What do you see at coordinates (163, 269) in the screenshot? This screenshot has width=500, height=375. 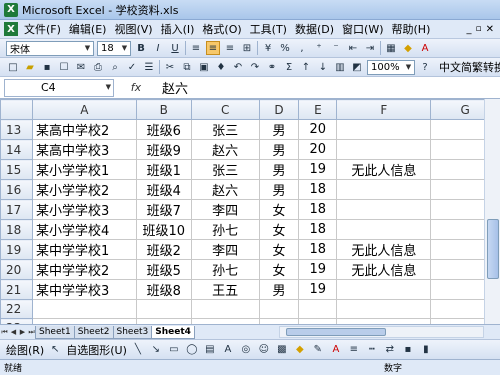 I see `cell-b20: 班级5` at bounding box center [163, 269].